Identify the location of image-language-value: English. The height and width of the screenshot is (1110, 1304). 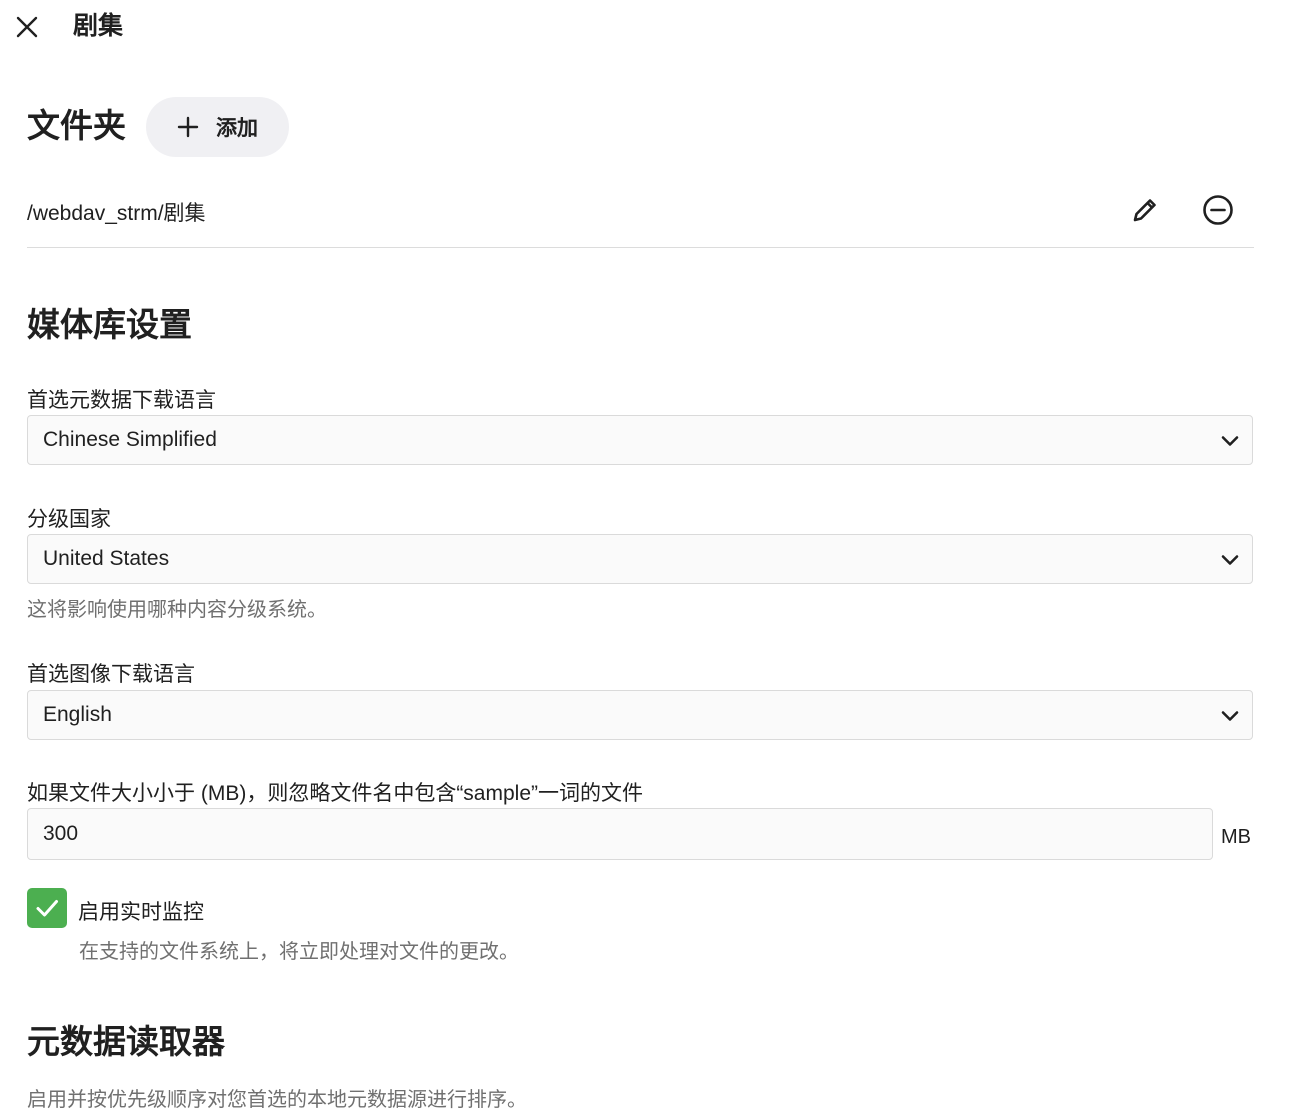
(77, 714).